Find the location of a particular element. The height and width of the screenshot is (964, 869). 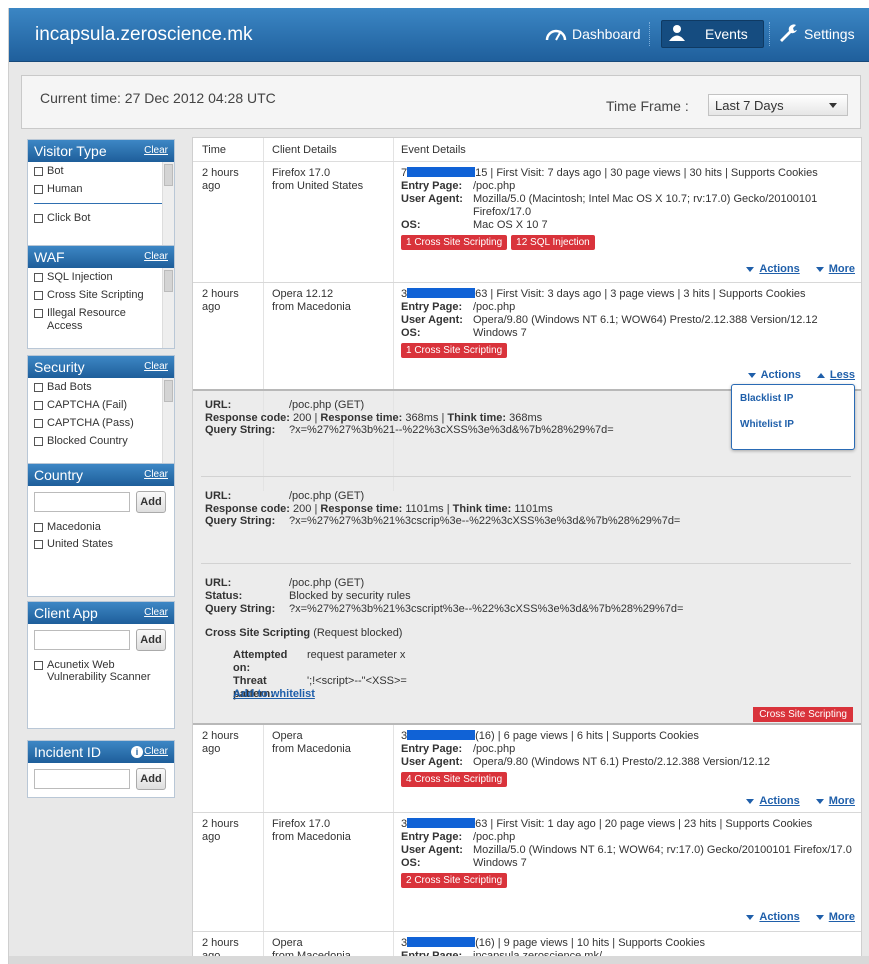

redacted-ip is located at coordinates (441, 735).